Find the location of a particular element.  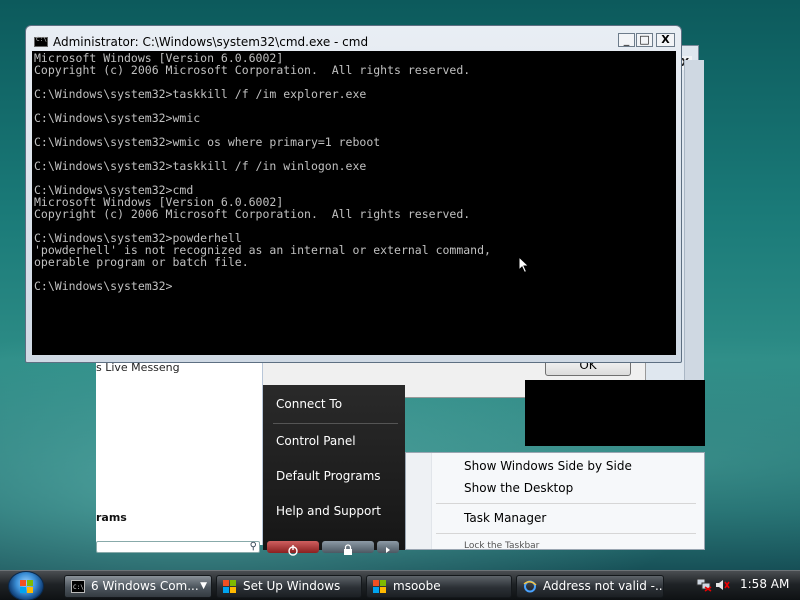

menu-item-side-by-side: Show Windows Side by Side is located at coordinates (548, 466).